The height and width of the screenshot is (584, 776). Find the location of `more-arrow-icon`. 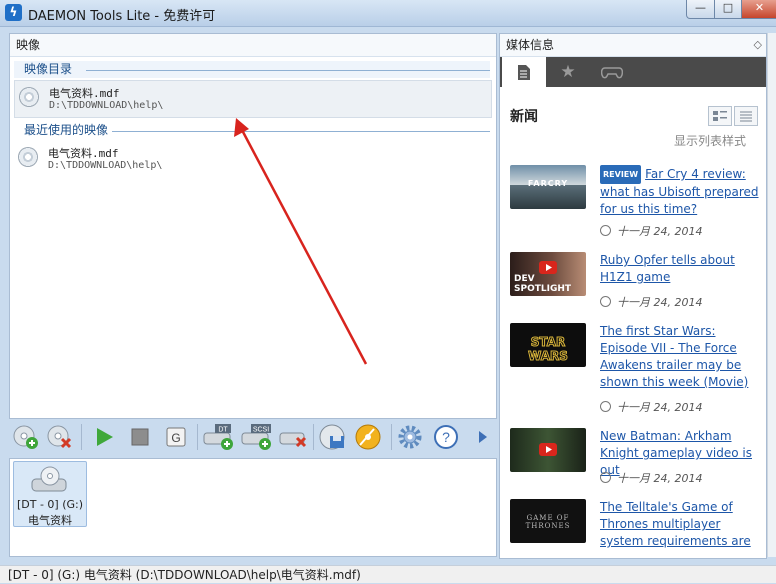

more-arrow-icon is located at coordinates (483, 437).